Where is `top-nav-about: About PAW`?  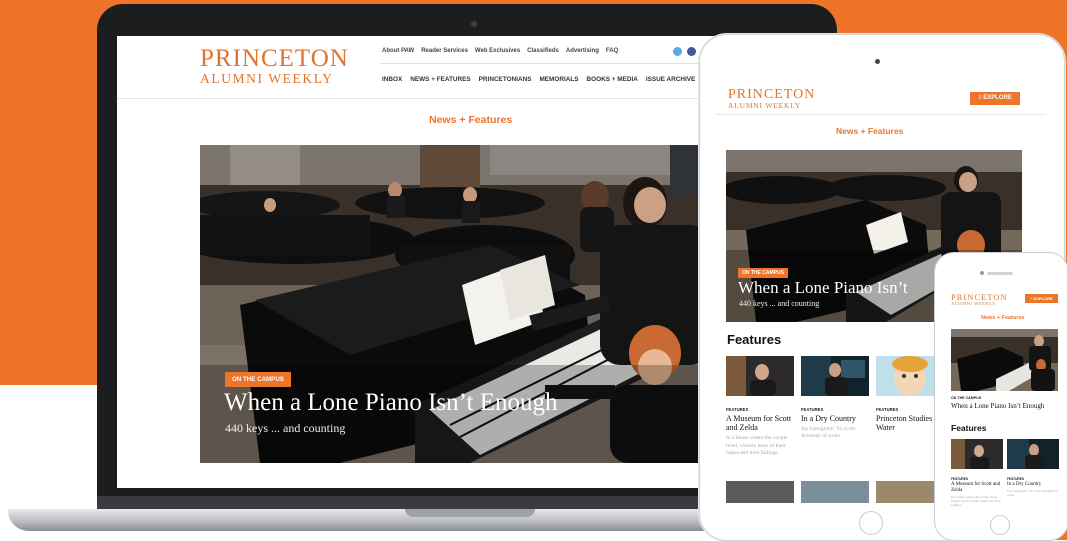 top-nav-about: About PAW is located at coordinates (398, 51).